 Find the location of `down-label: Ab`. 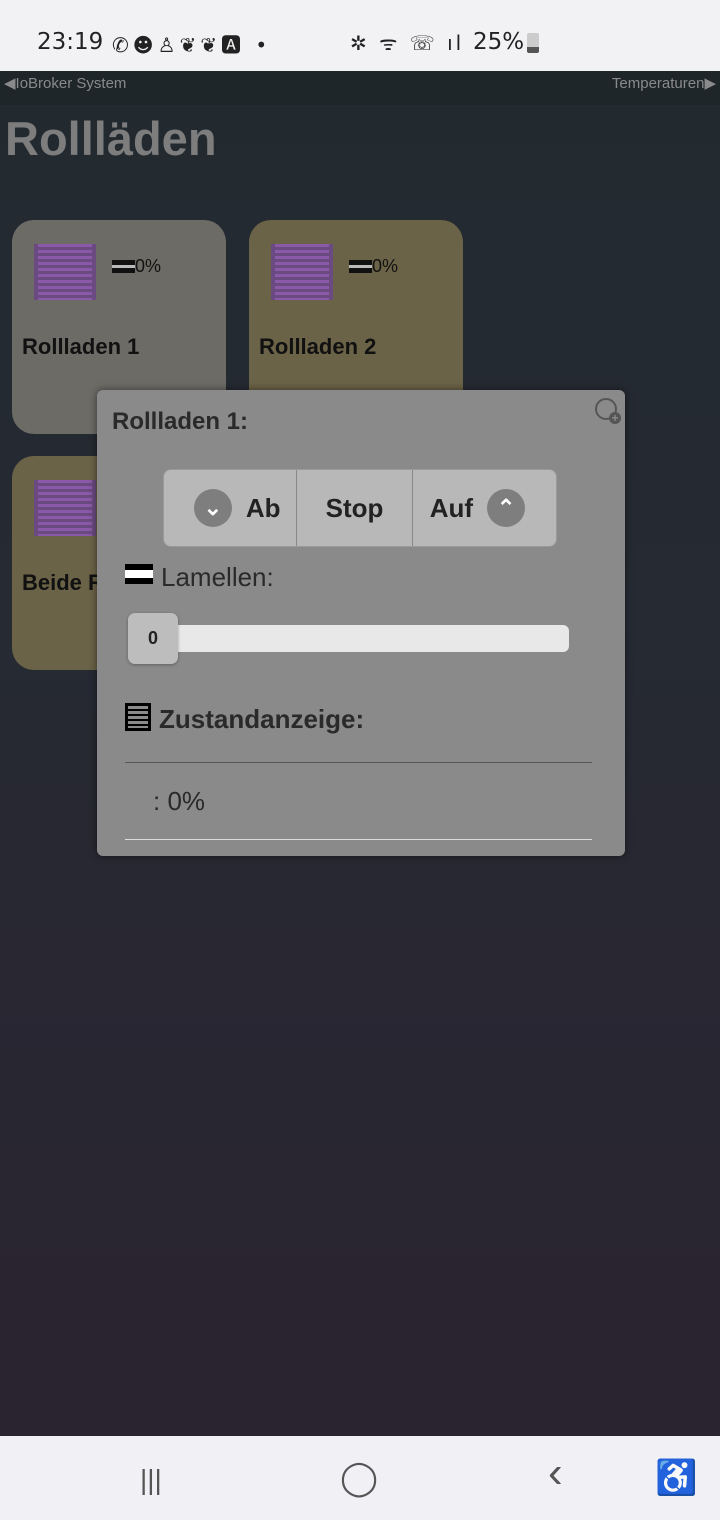

down-label: Ab is located at coordinates (263, 507).